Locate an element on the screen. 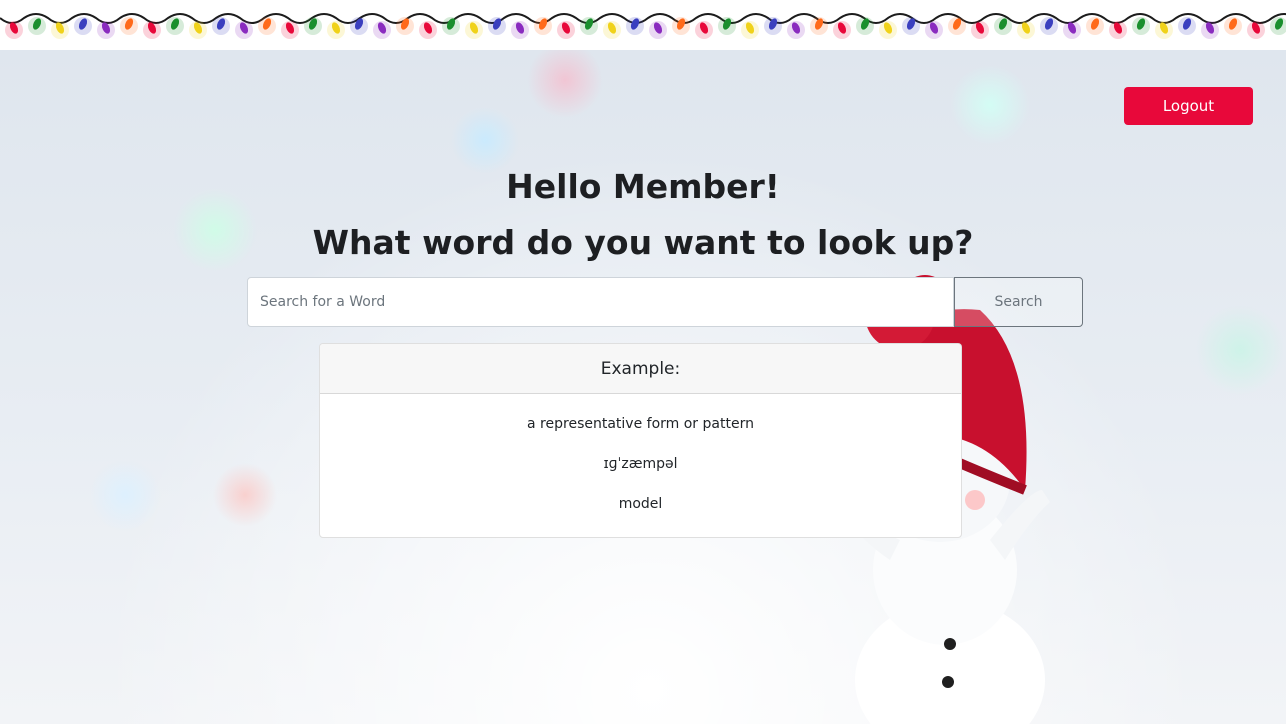 Image resolution: width=1286 pixels, height=724 pixels. logout-button: Logout is located at coordinates (1188, 106).